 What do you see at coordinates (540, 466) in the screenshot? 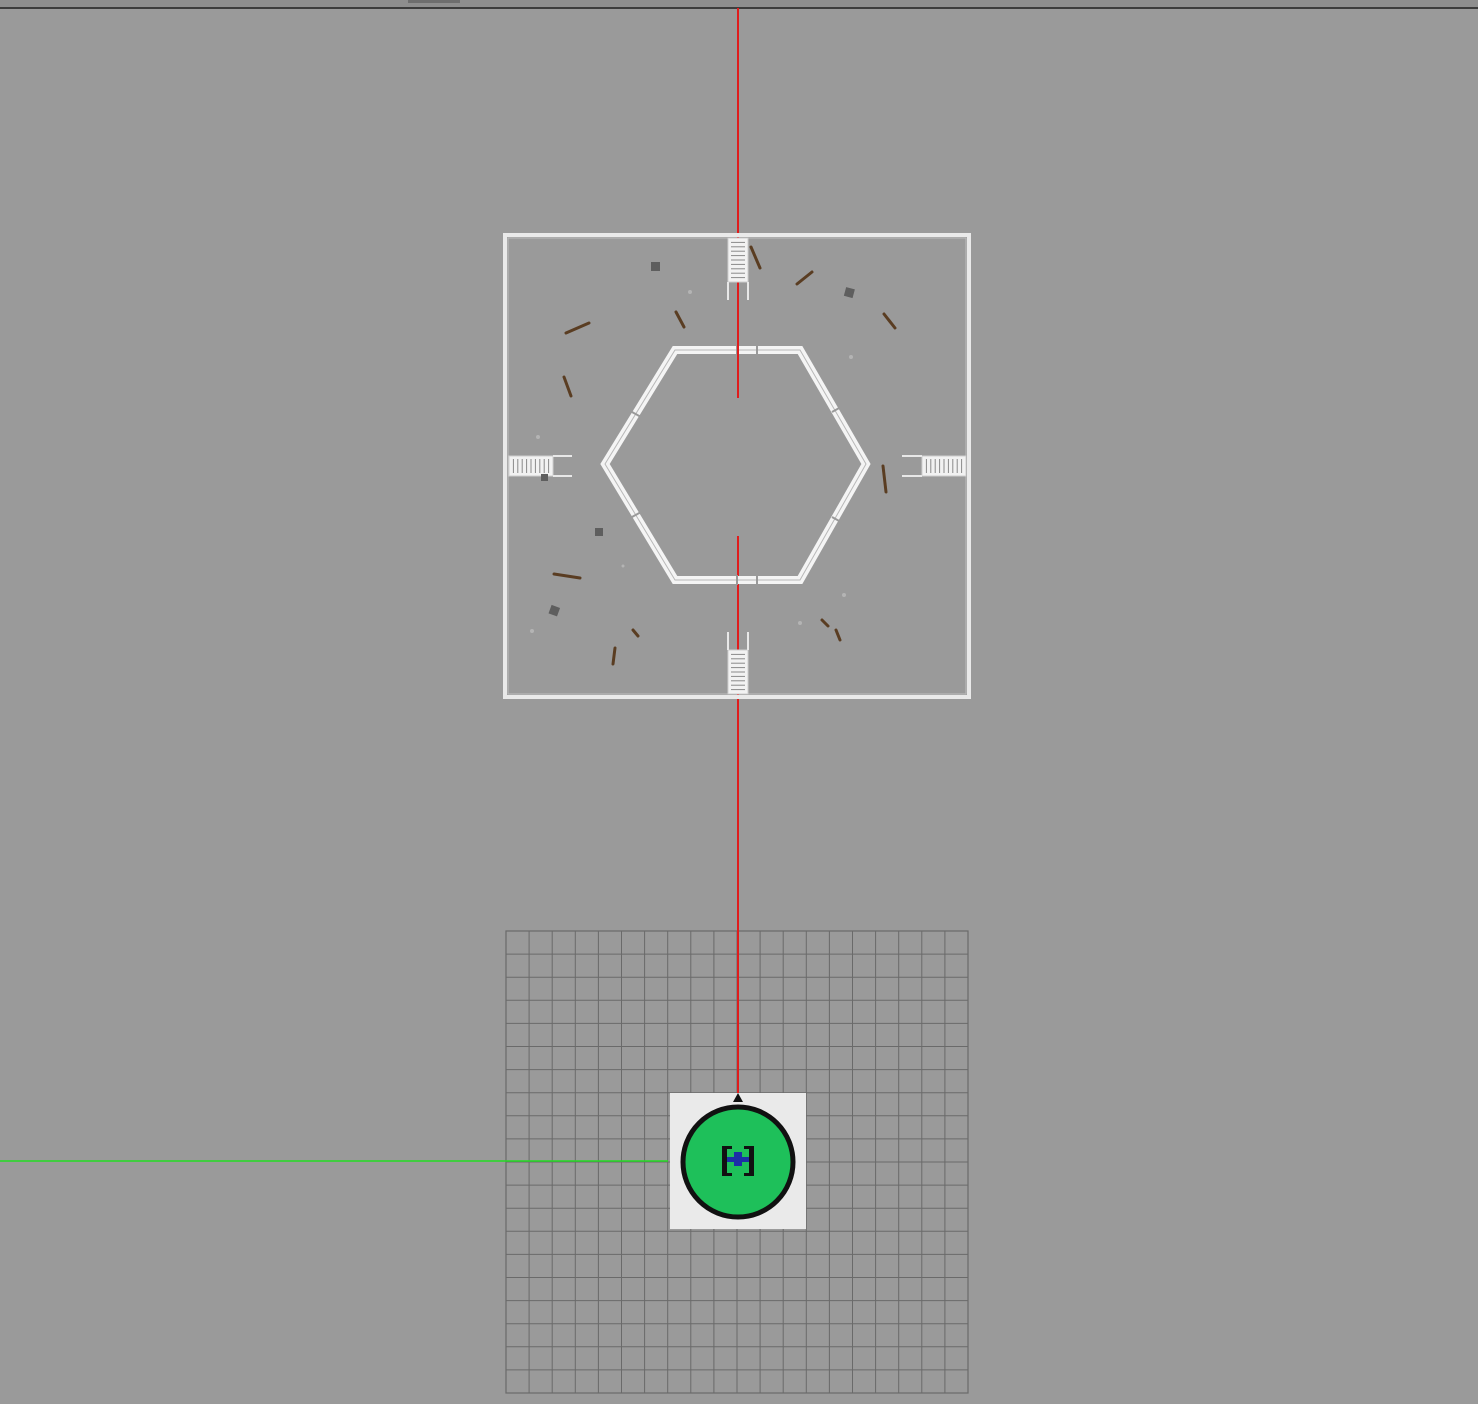
I see `stairs-west` at bounding box center [540, 466].